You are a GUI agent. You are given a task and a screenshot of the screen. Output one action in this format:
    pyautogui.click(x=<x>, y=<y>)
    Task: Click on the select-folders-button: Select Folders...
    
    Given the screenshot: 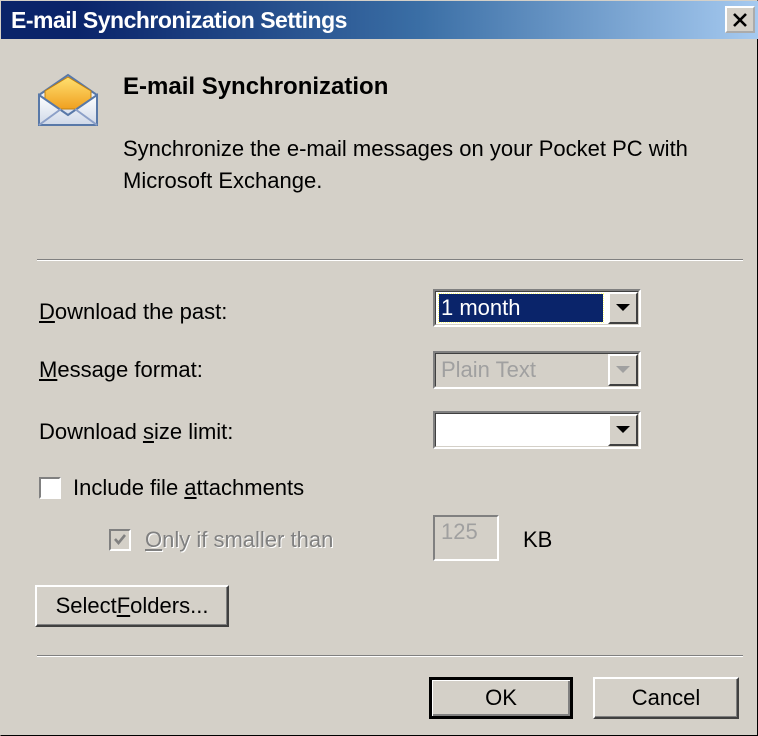 What is the action you would take?
    pyautogui.click(x=132, y=606)
    